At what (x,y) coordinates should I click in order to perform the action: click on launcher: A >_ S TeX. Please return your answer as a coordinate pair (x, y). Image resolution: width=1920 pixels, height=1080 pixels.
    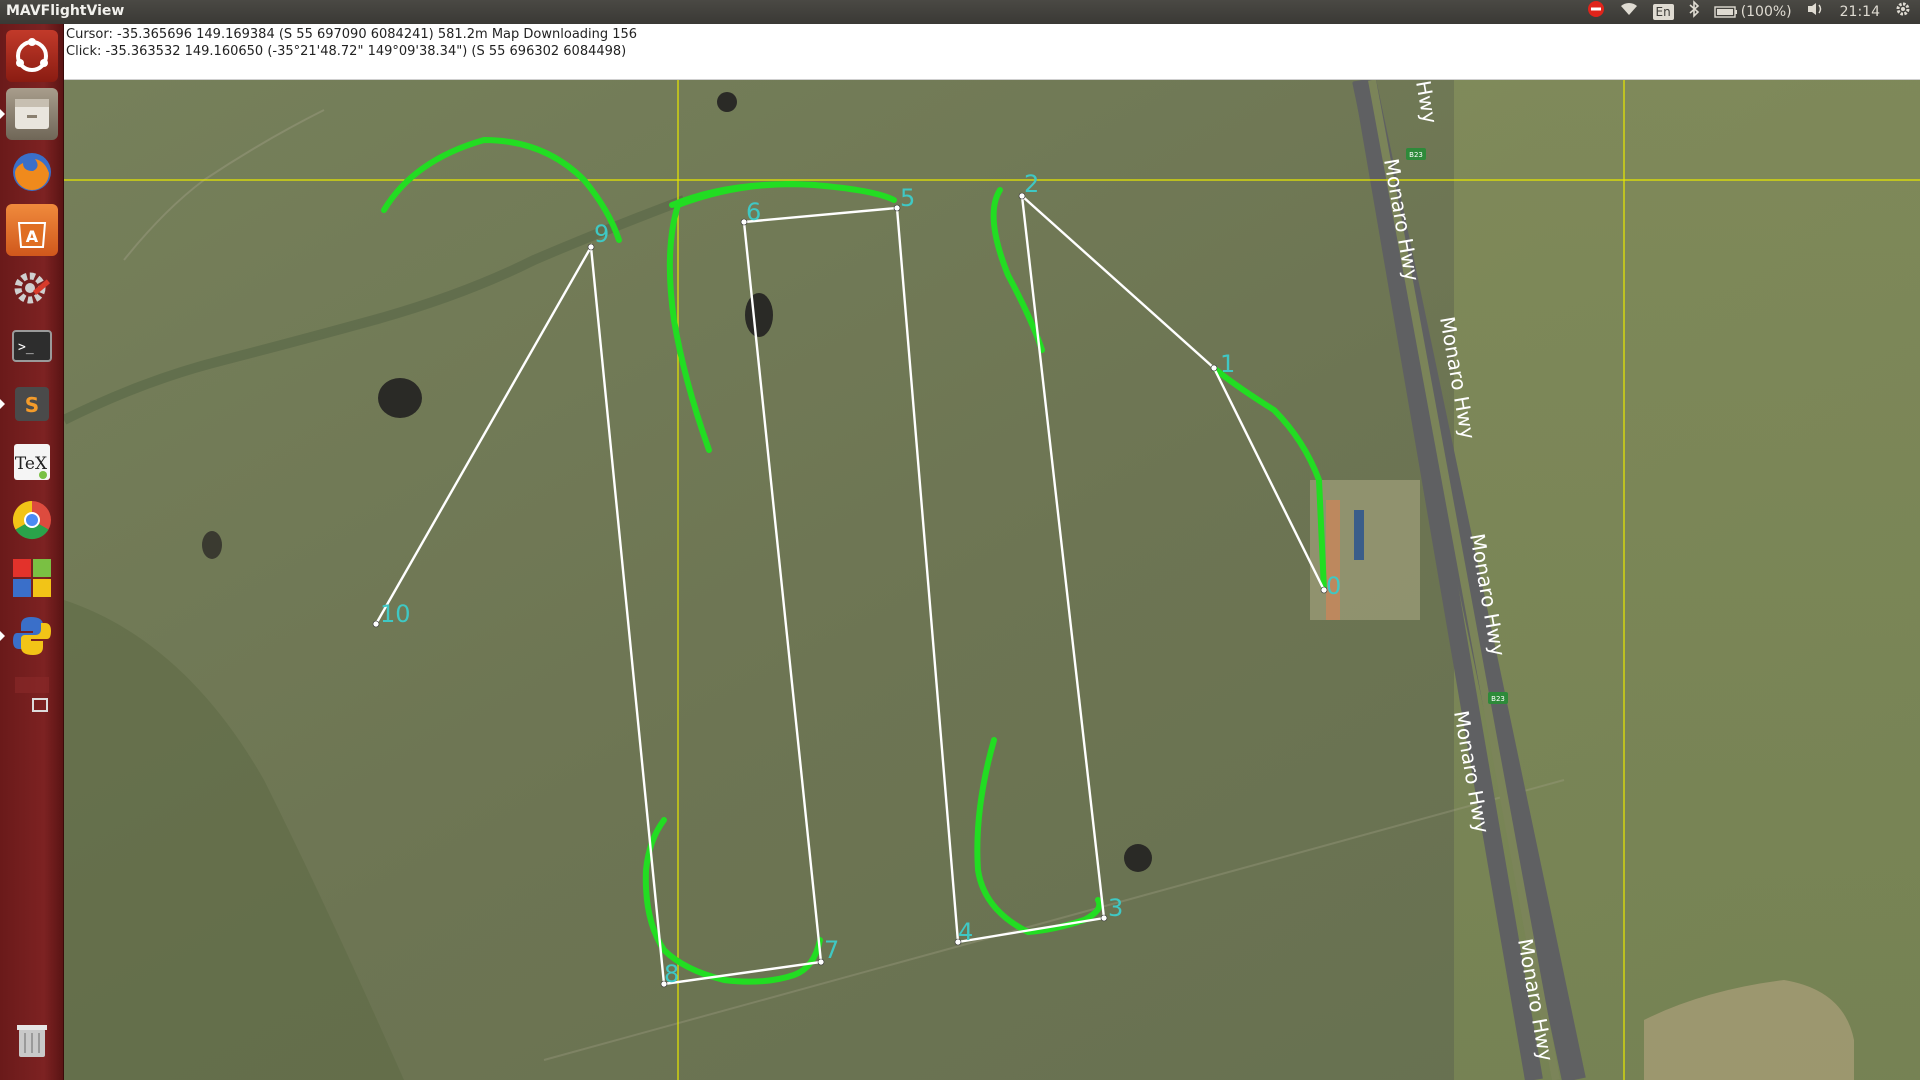
    Looking at the image, I should click on (32, 552).